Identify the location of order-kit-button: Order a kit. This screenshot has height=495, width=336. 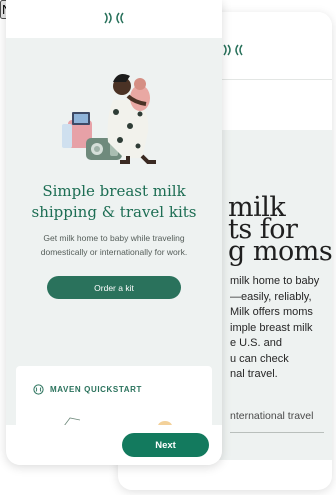
(114, 287).